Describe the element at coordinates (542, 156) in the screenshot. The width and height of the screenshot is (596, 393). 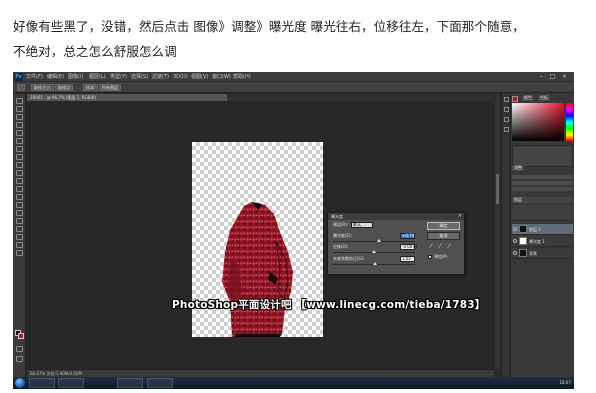
I see `swatches-grid` at that location.